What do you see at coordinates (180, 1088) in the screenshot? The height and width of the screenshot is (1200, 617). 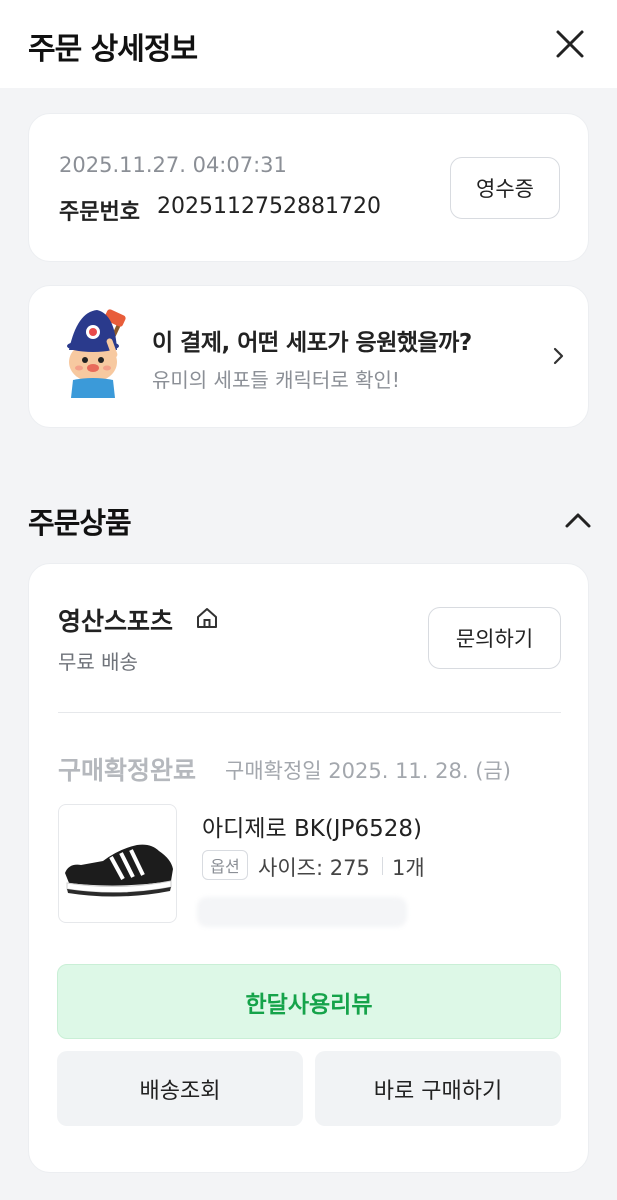 I see `track-delivery-button: 배송조회` at bounding box center [180, 1088].